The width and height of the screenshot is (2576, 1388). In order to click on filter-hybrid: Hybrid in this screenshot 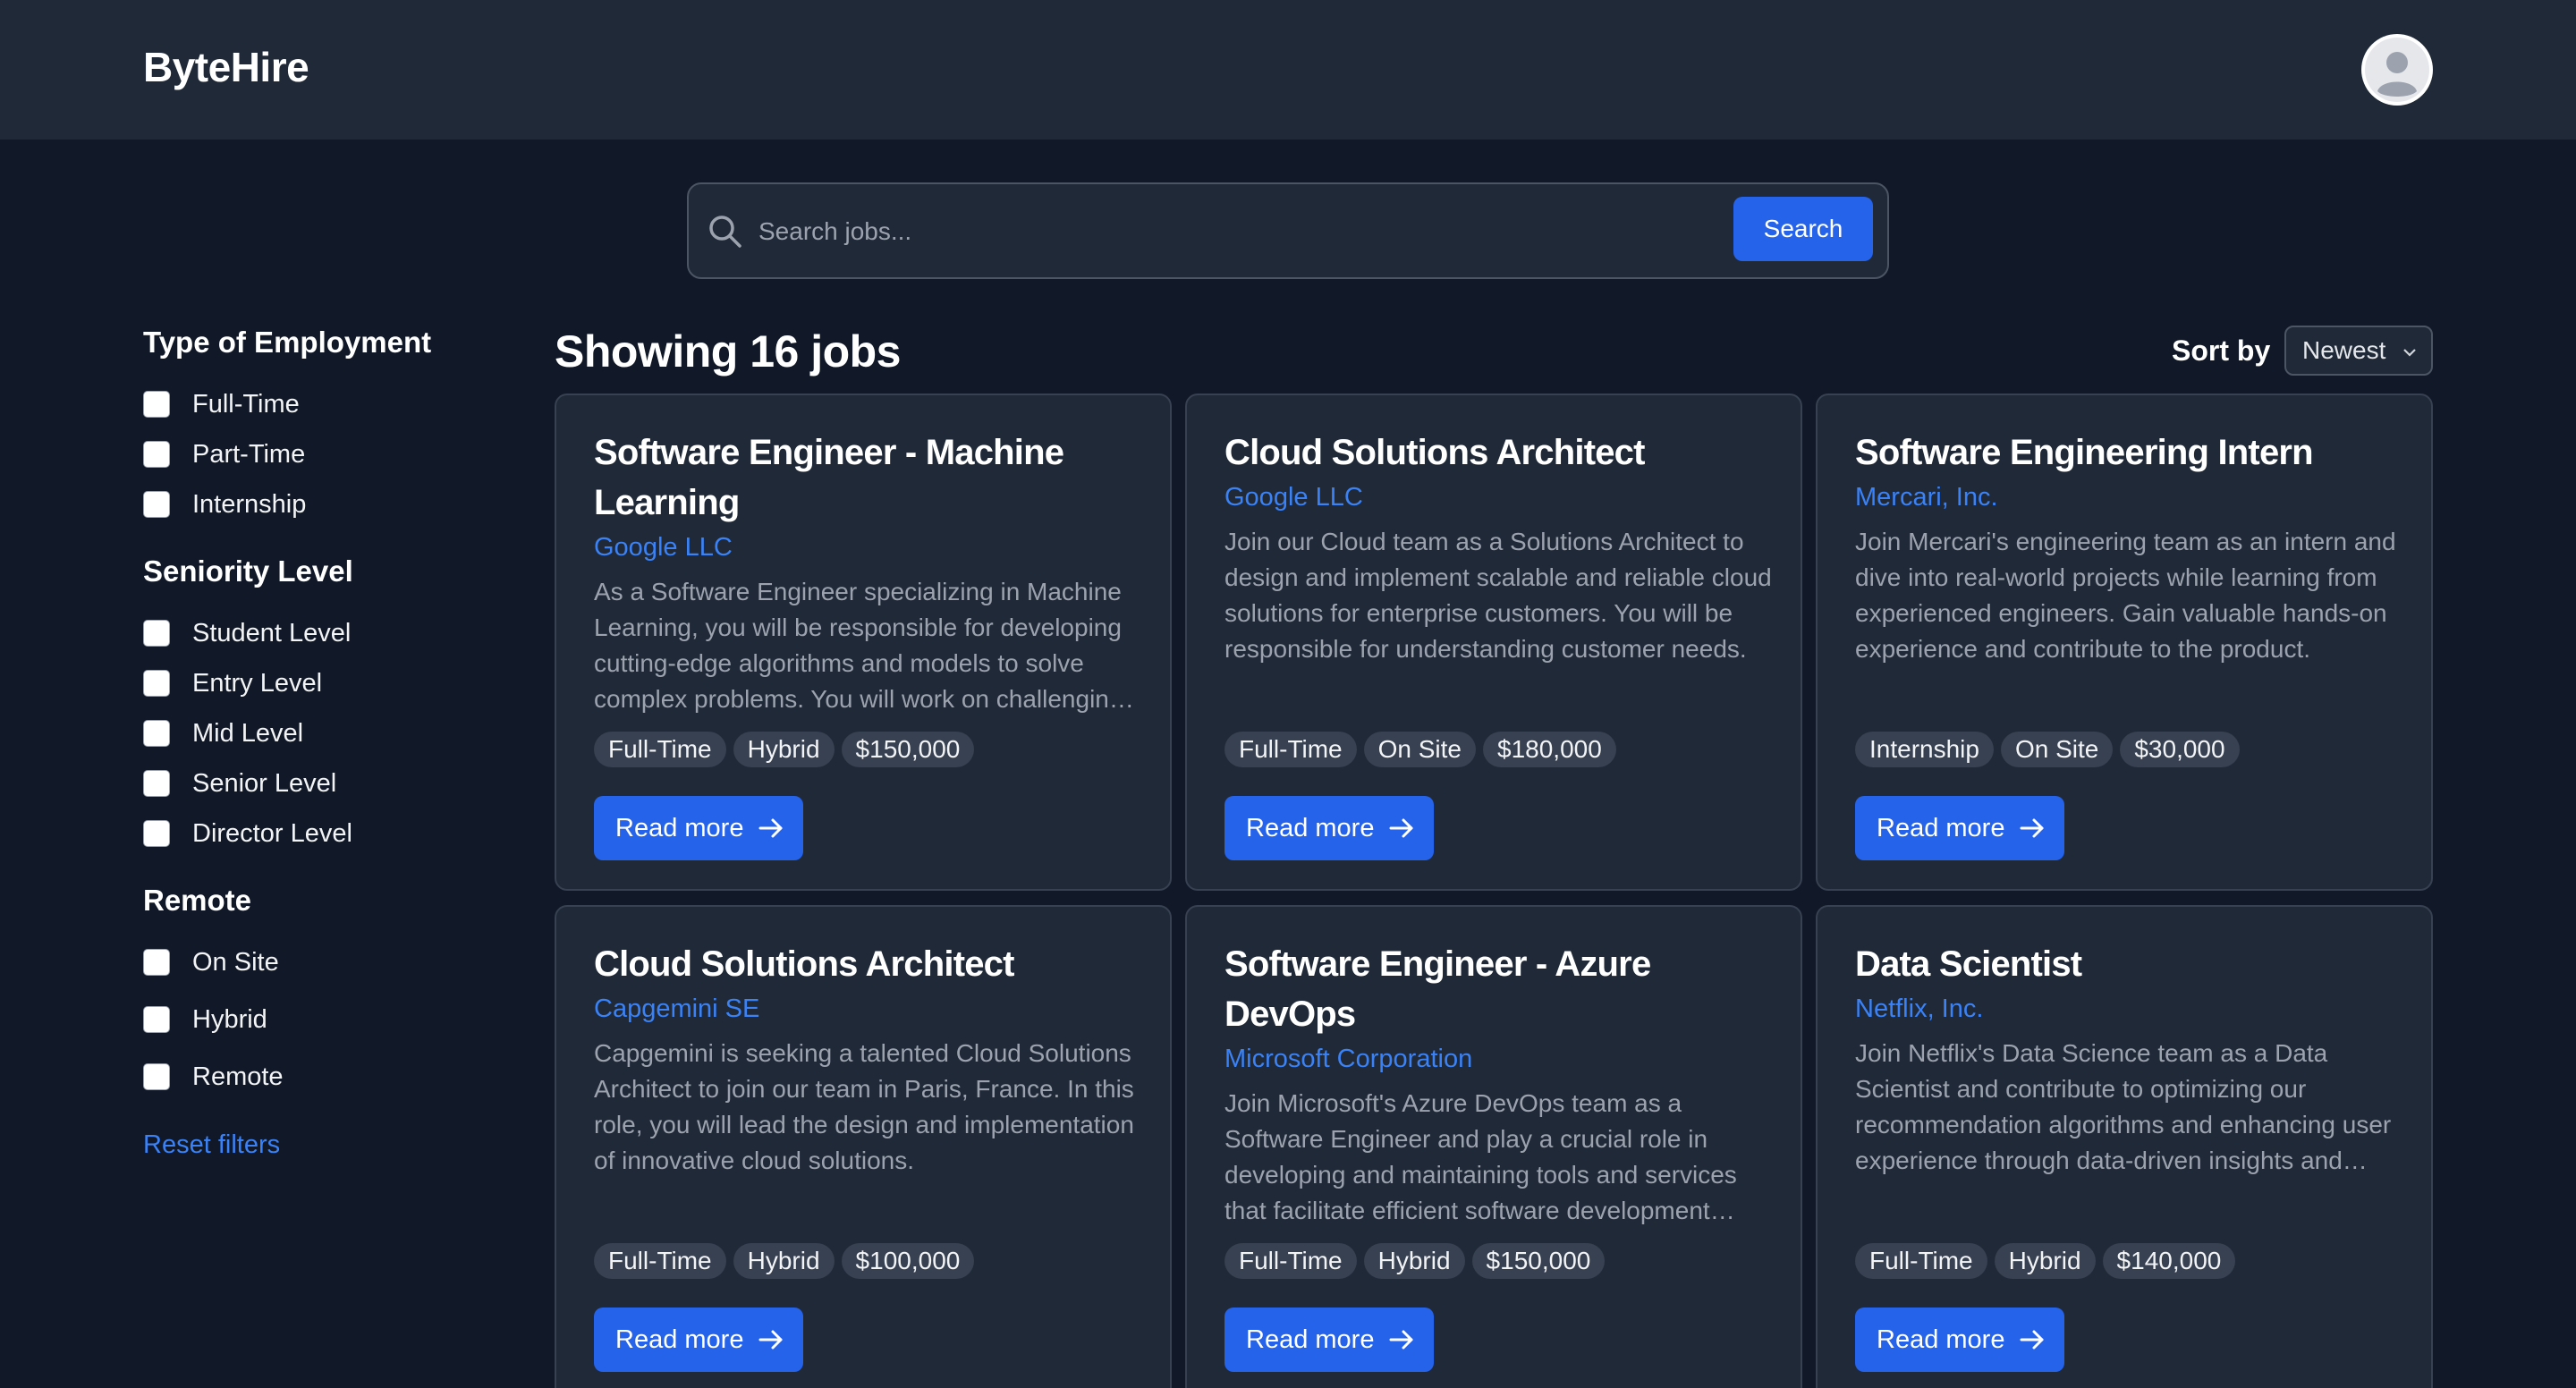, I will do `click(205, 1019)`.